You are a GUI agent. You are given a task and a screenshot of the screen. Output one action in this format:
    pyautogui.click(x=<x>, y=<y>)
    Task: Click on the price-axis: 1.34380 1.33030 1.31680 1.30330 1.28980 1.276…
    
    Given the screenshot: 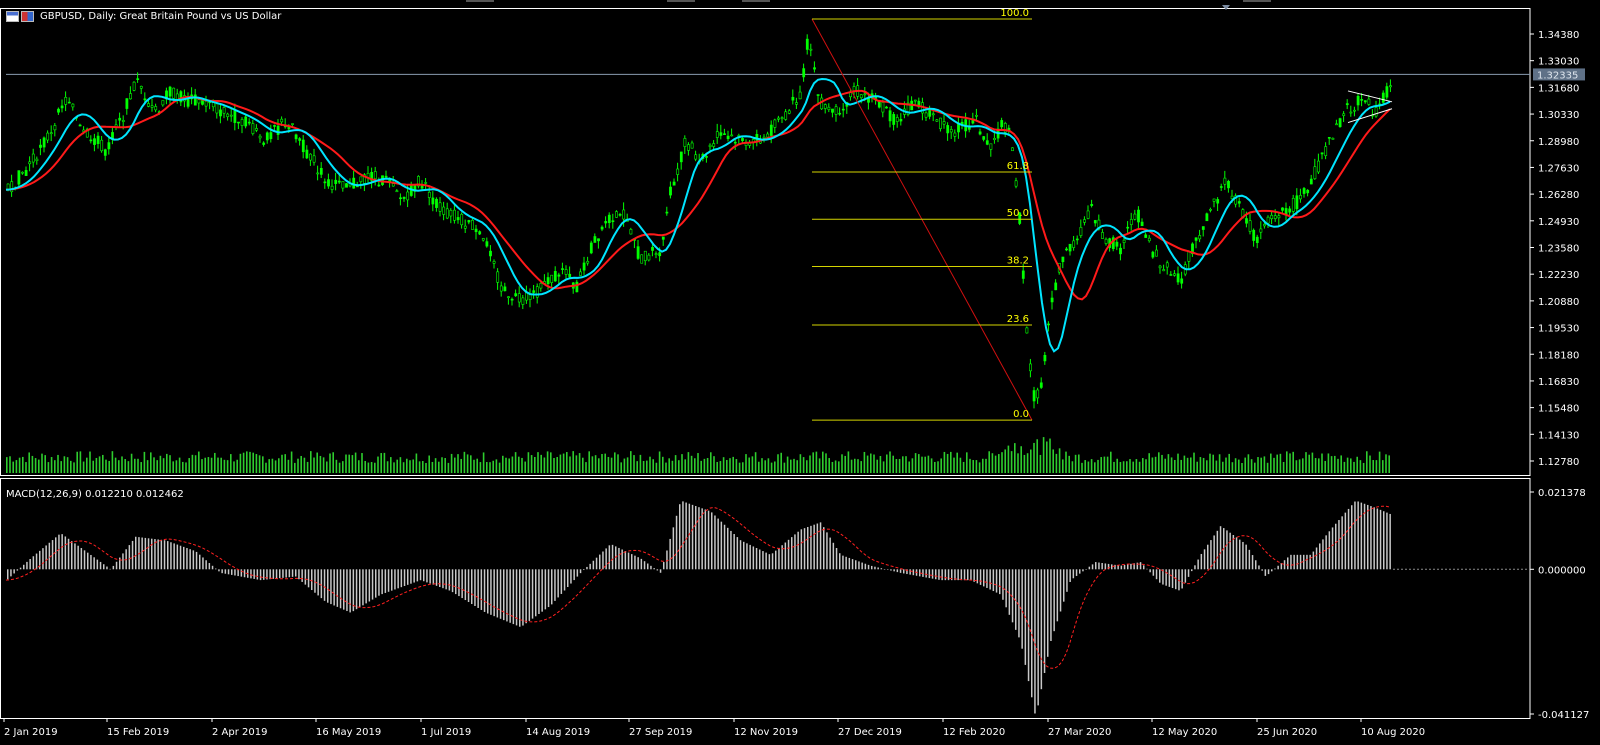 What is the action you would take?
    pyautogui.click(x=1554, y=249)
    